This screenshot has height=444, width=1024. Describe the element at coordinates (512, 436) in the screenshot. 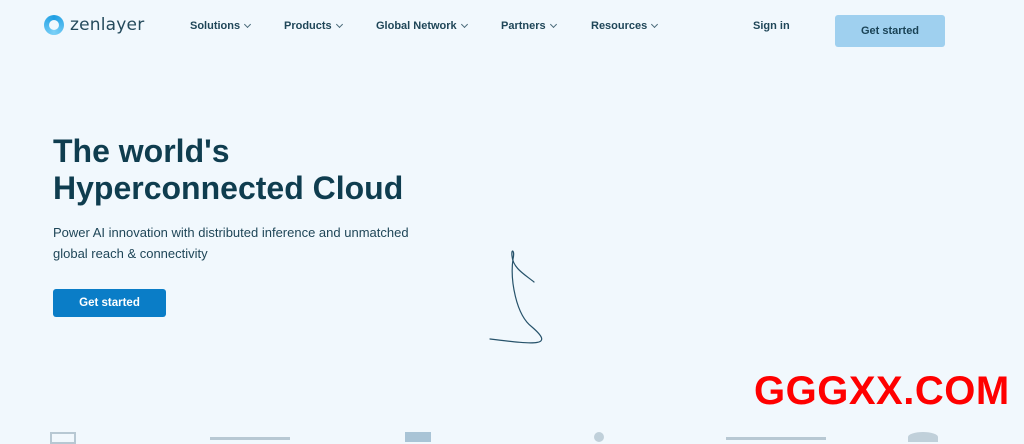

I see `partner-logo-strip` at that location.